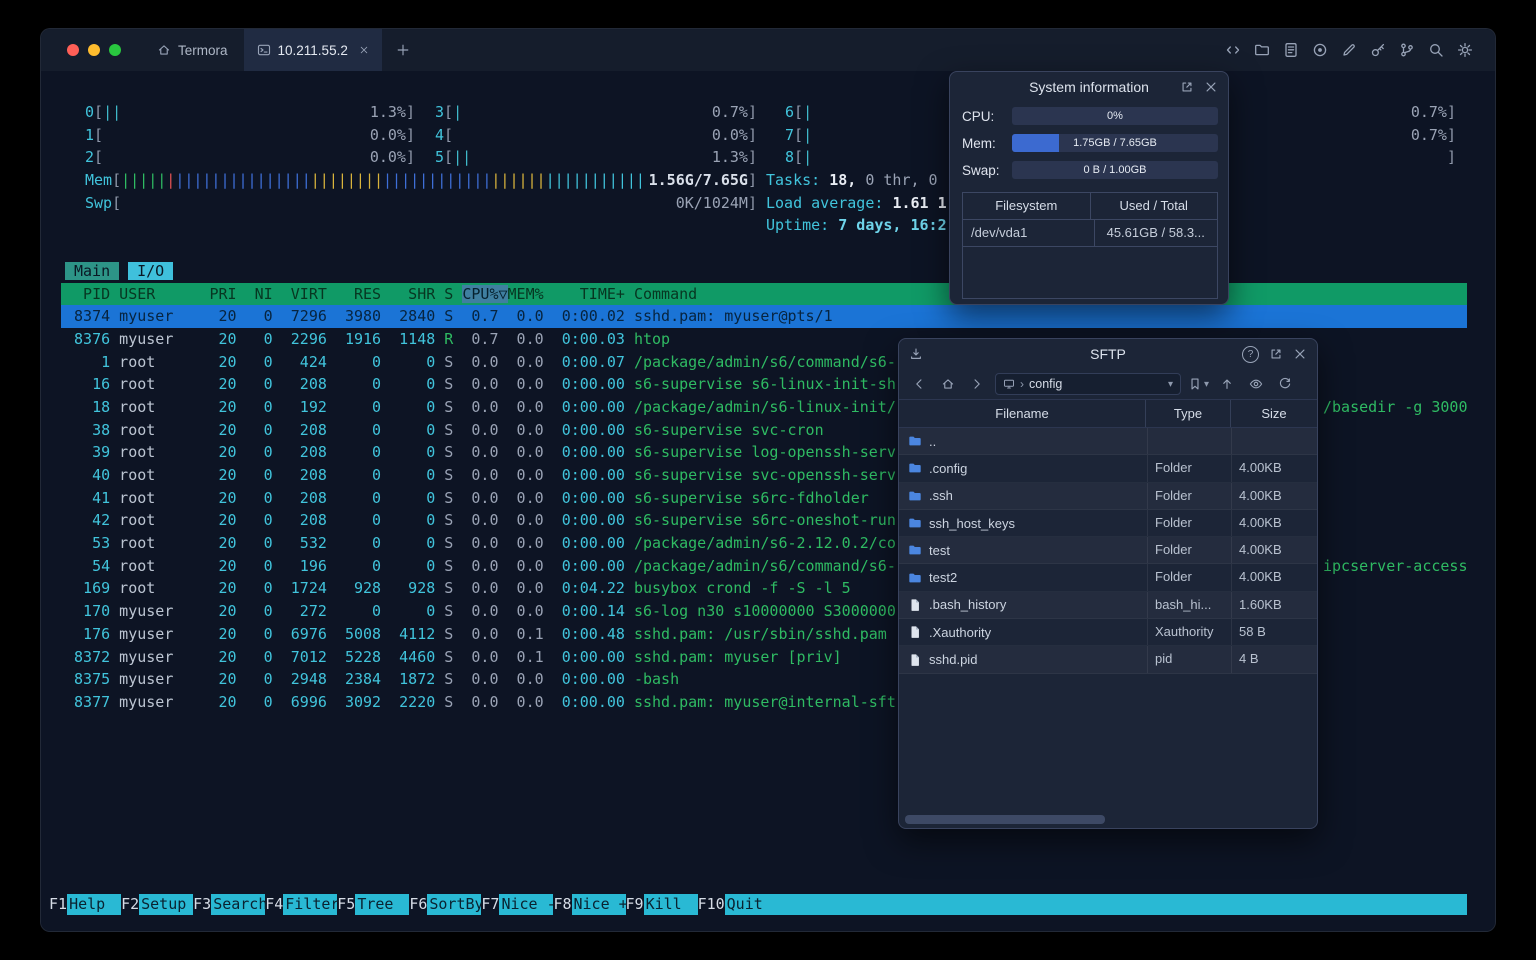  I want to click on record-icon, so click(1320, 50).